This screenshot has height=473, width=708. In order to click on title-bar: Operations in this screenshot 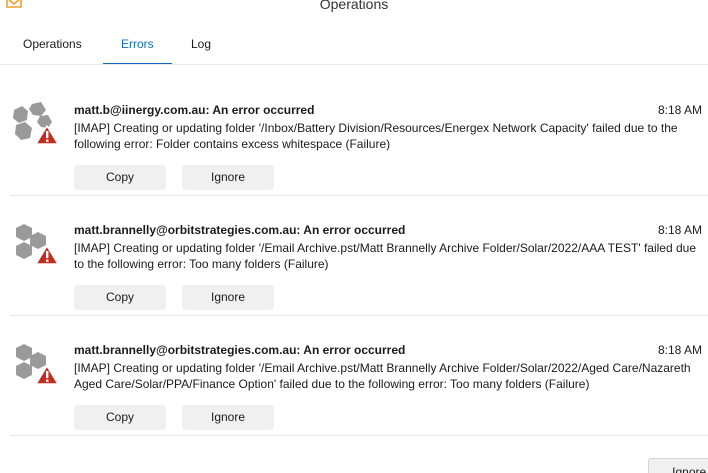, I will do `click(354, 8)`.